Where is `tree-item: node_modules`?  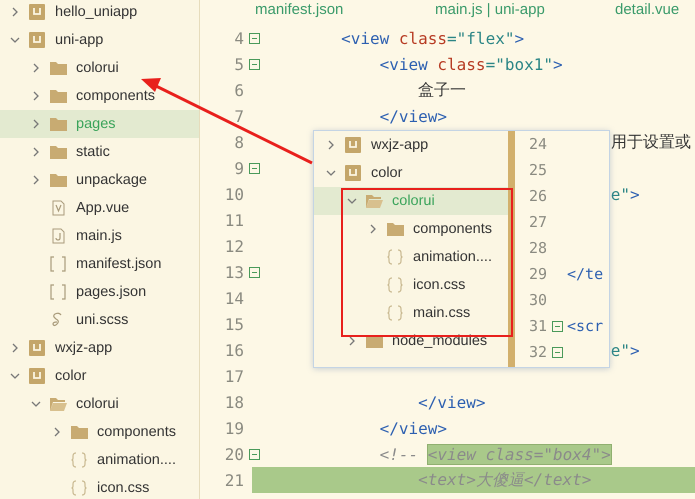 tree-item: node_modules is located at coordinates (411, 341).